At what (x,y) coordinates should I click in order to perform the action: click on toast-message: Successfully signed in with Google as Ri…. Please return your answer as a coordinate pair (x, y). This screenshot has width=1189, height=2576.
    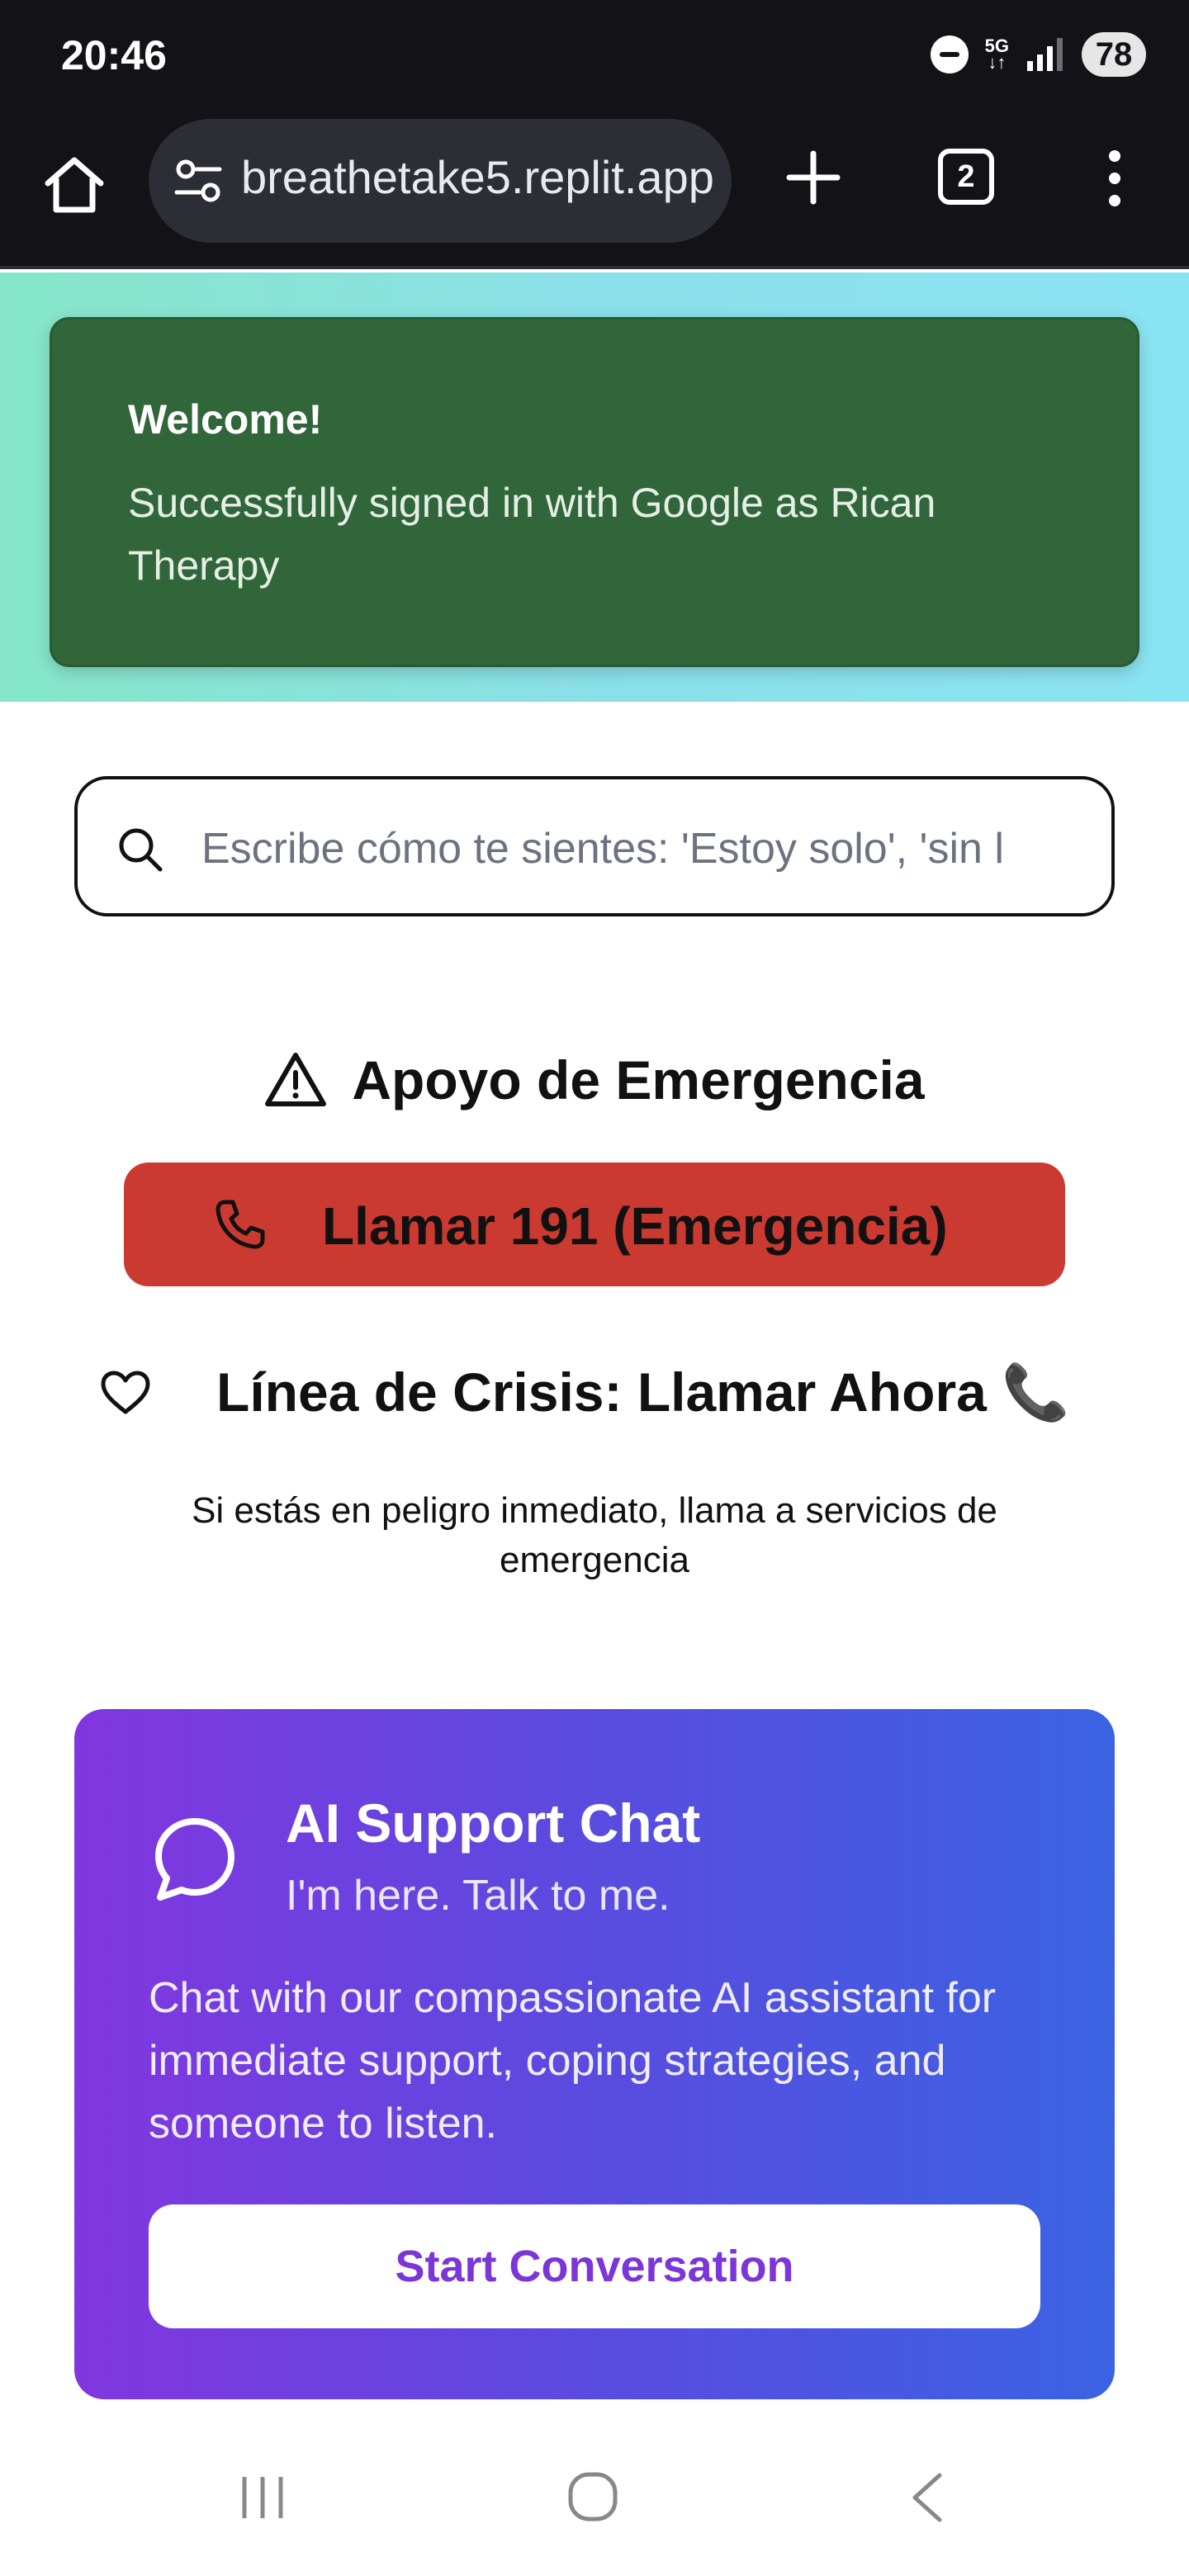
    Looking at the image, I should click on (532, 534).